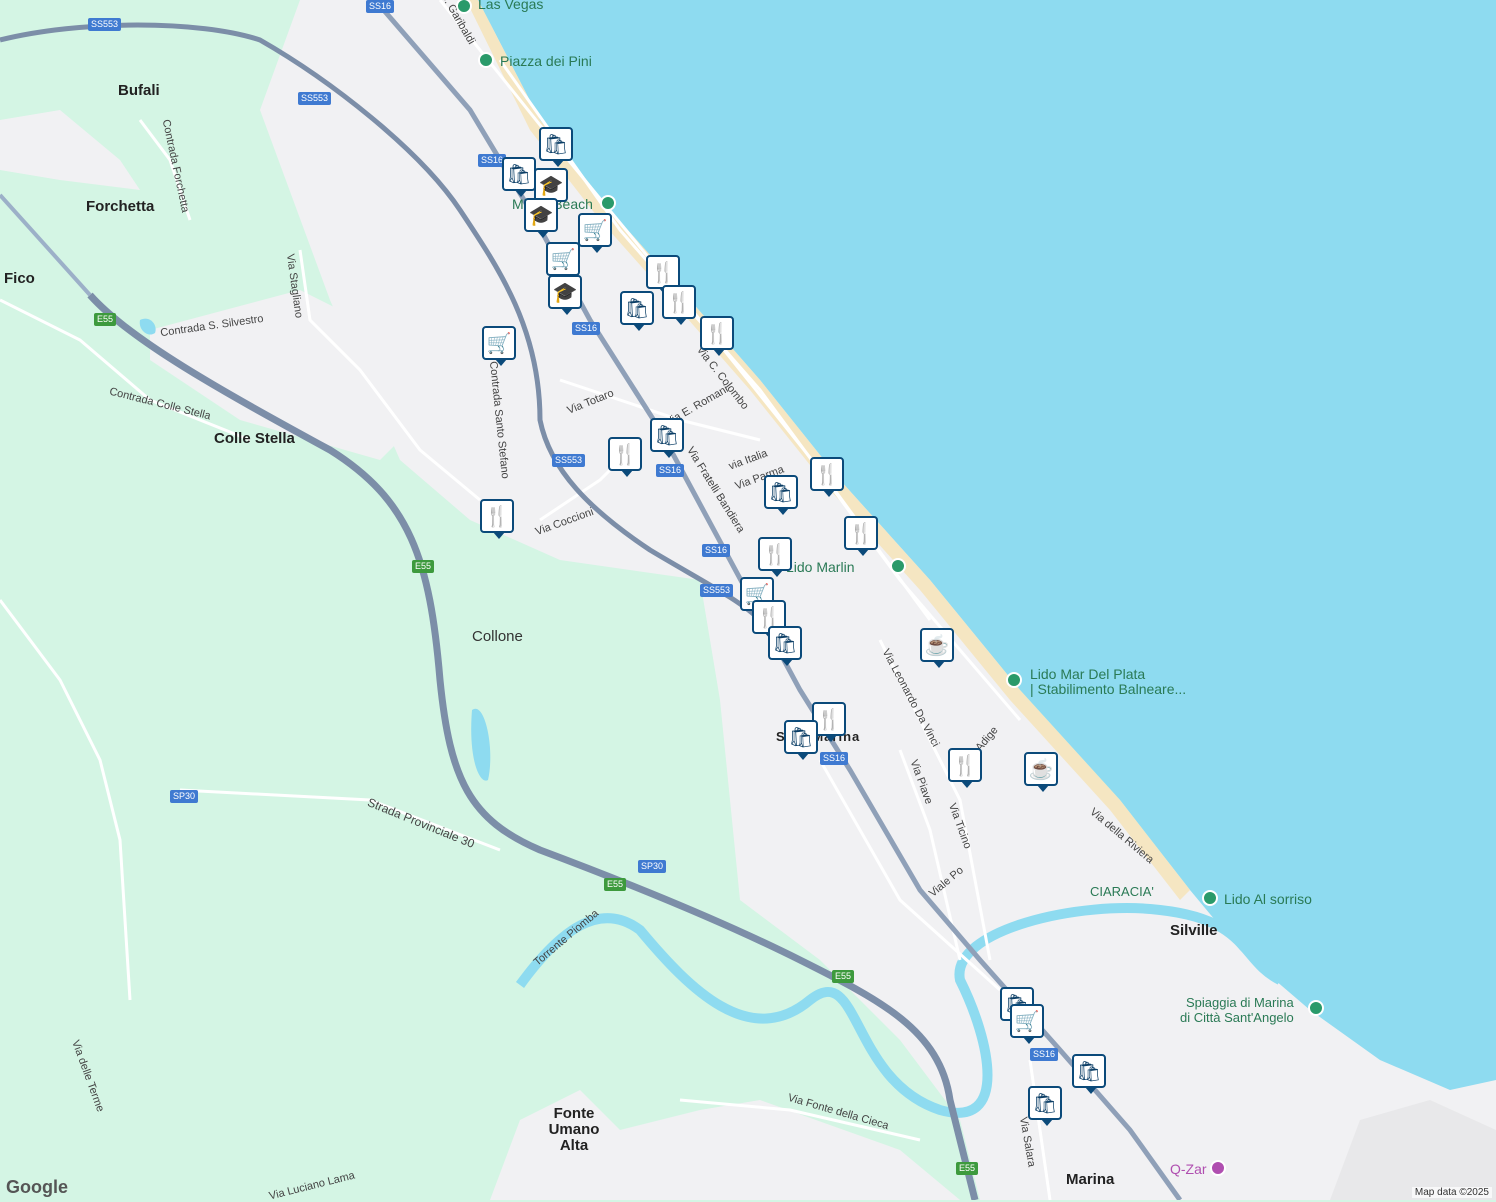 The height and width of the screenshot is (1202, 1496). Describe the element at coordinates (254, 438) in the screenshot. I see `place-label: Colle Stella` at that location.